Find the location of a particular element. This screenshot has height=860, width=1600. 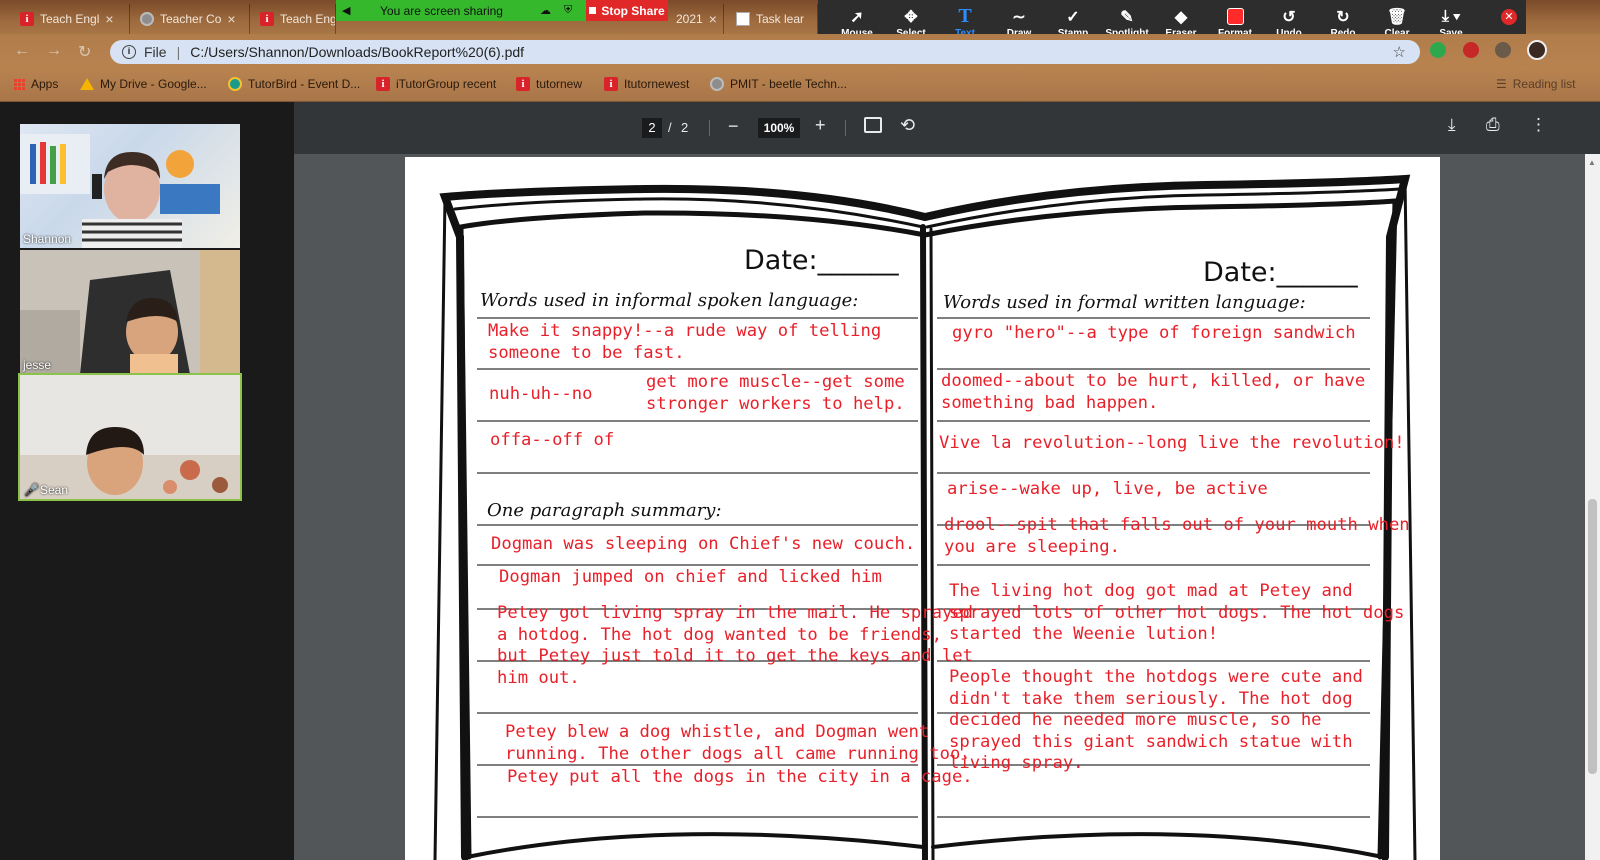

back-arrow-icon: ← is located at coordinates (22, 51).